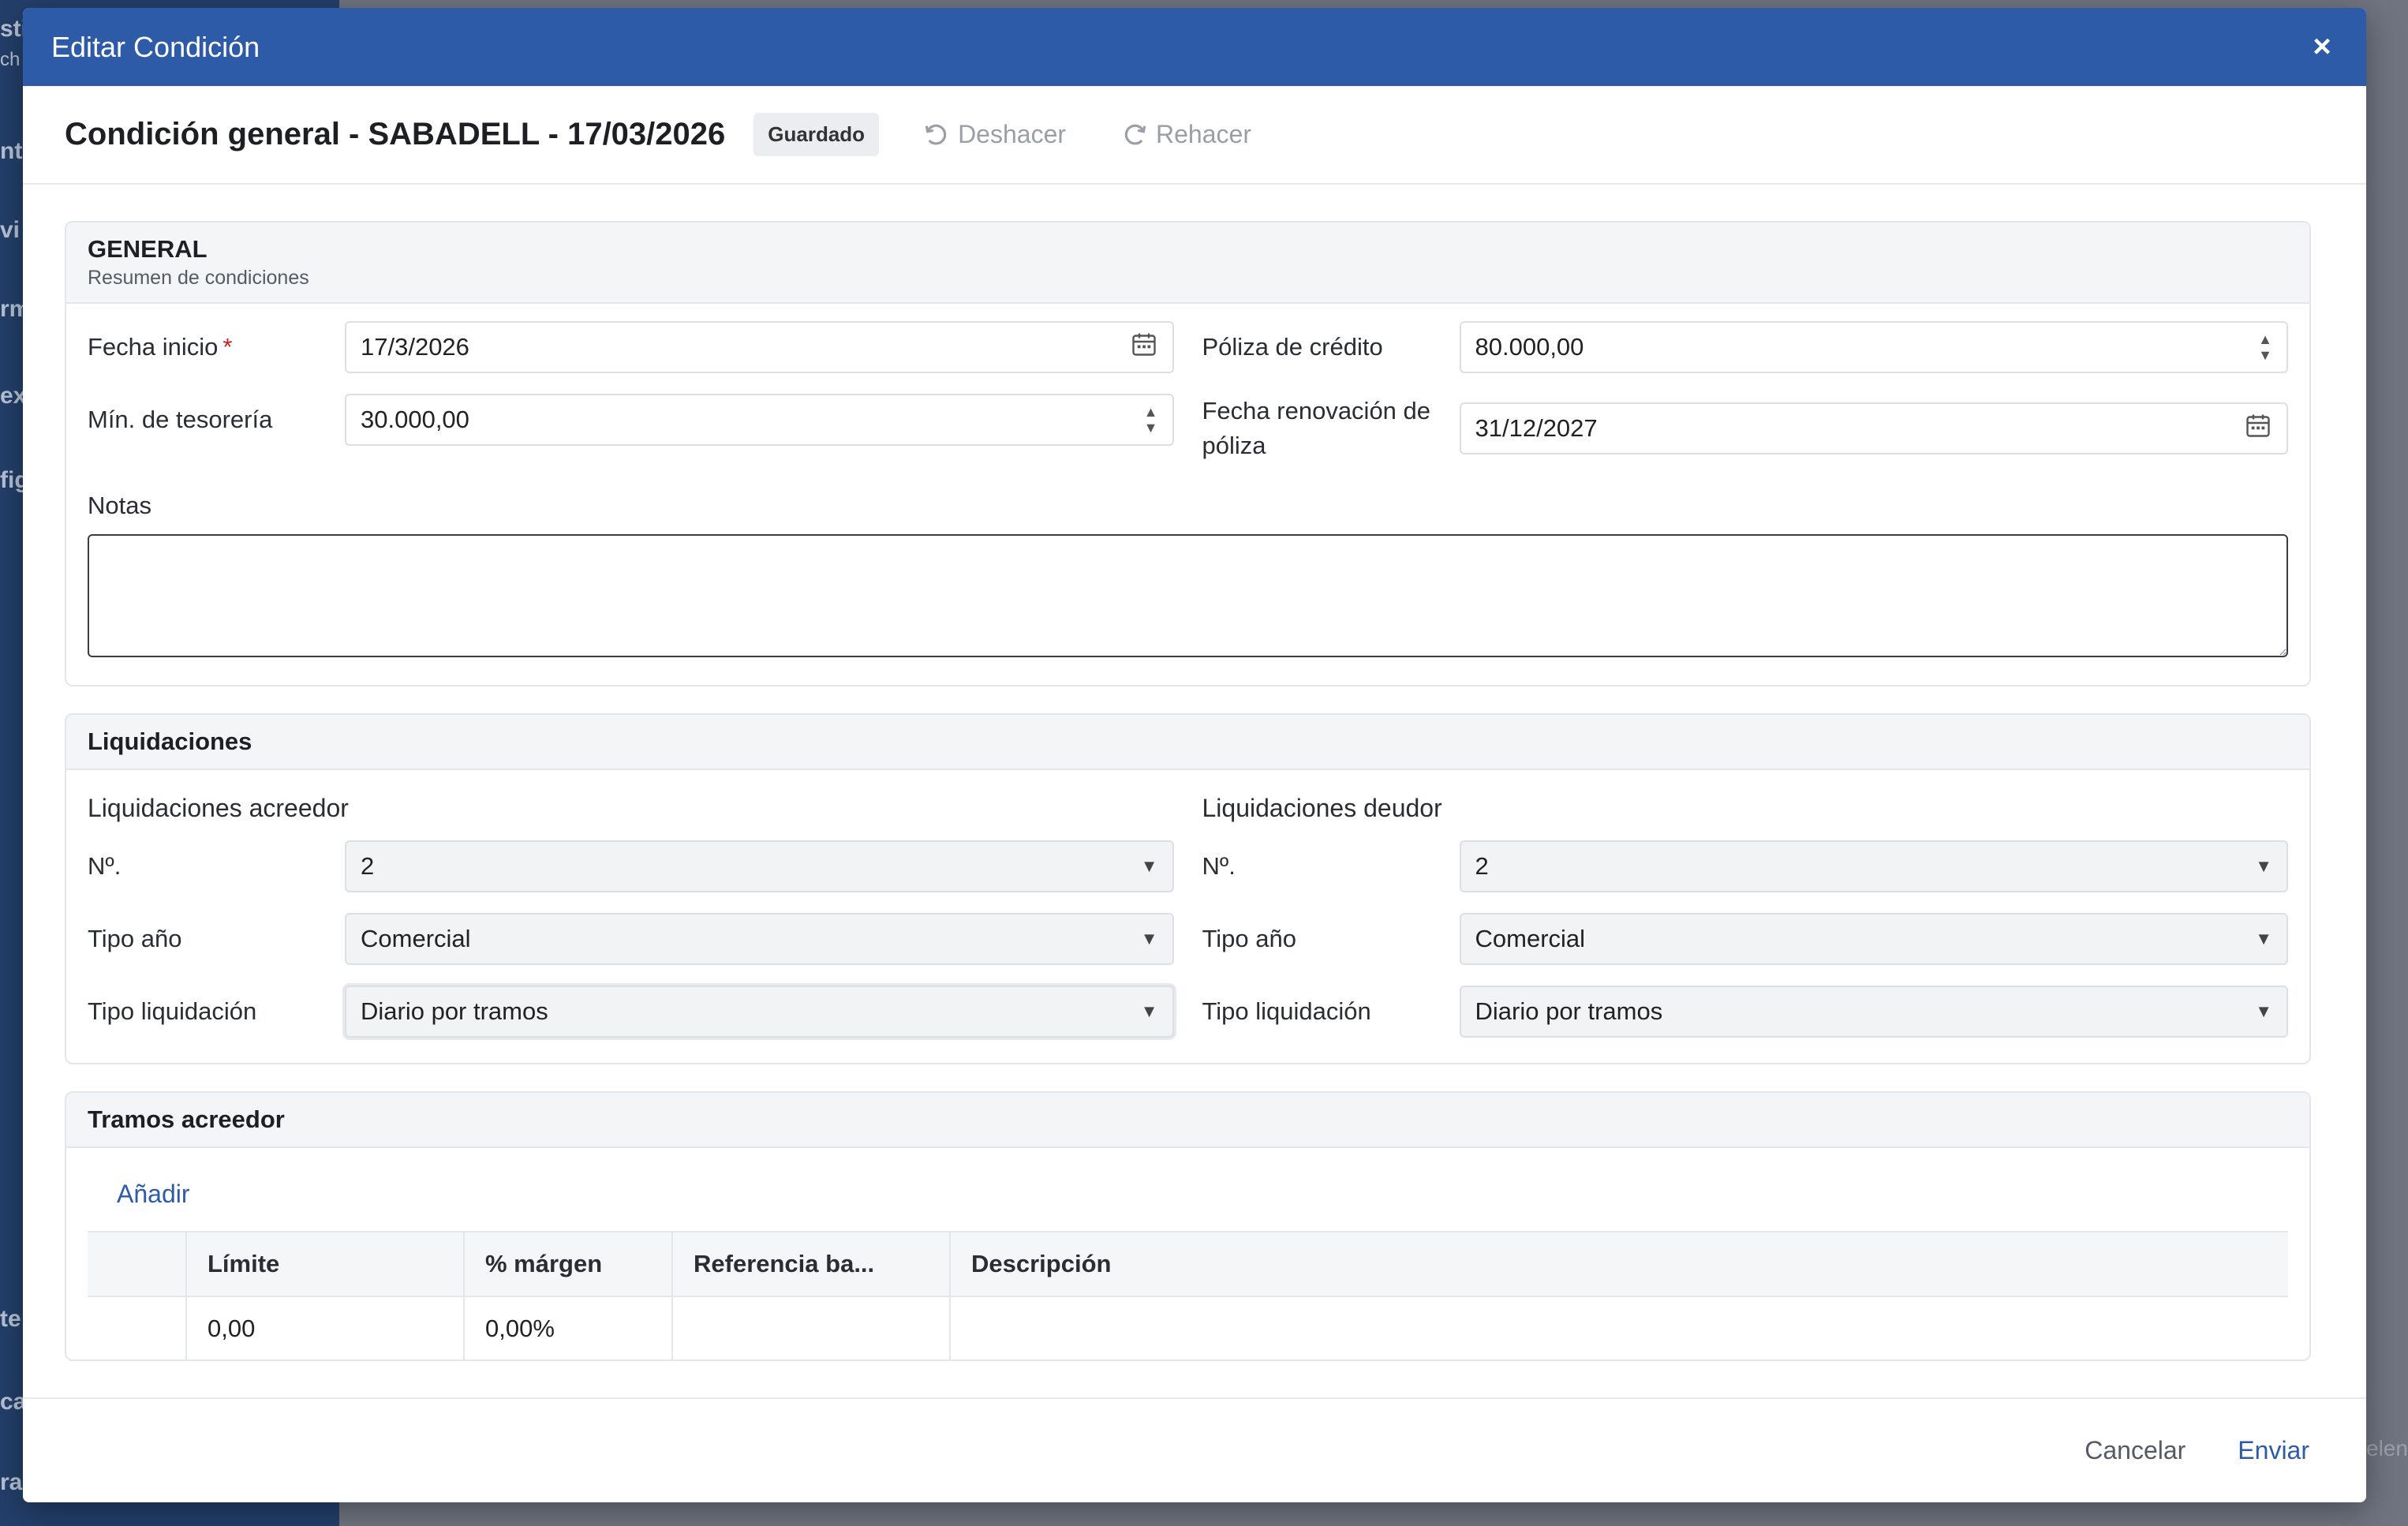 Image resolution: width=2408 pixels, height=1526 pixels. Describe the element at coordinates (11, 1319) in the screenshot. I see `background-text: te` at that location.